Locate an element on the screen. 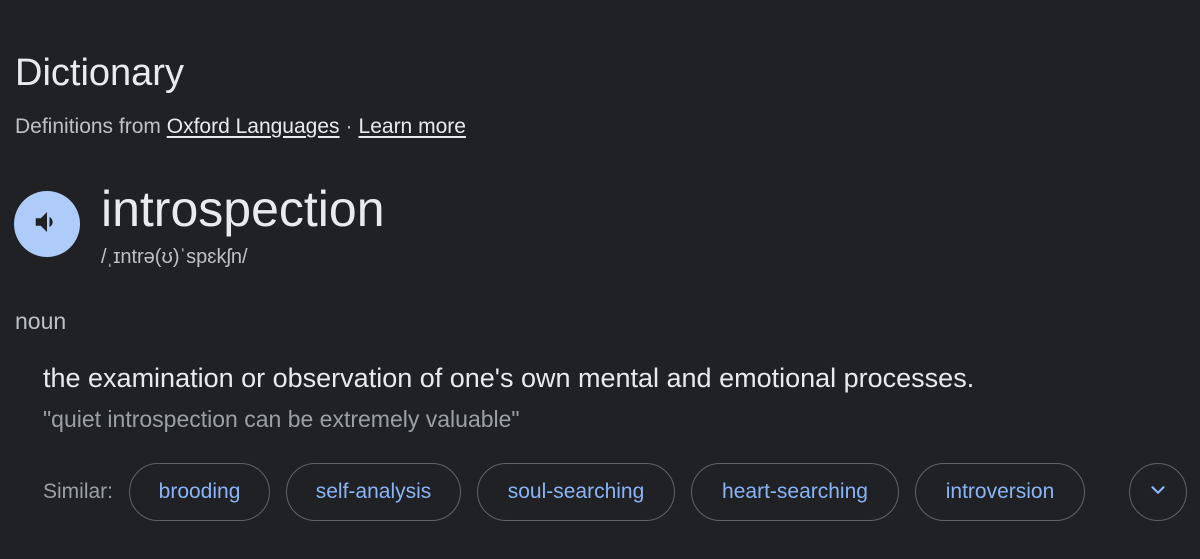  chevron-down-icon is located at coordinates (1158, 492).